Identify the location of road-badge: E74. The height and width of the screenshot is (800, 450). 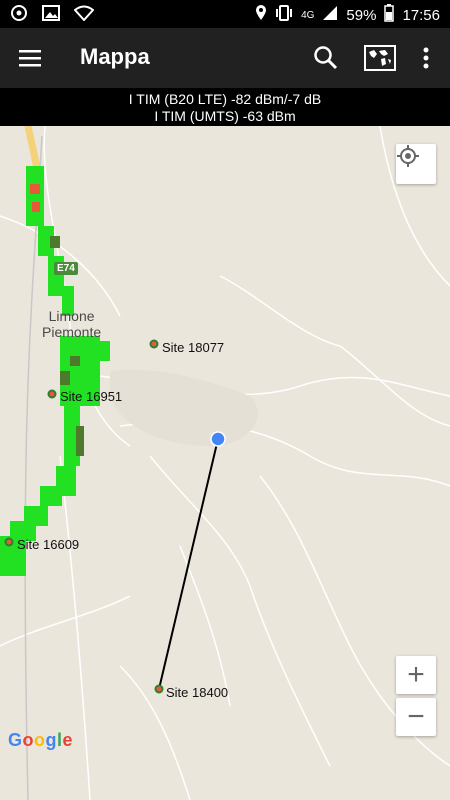
(66, 268).